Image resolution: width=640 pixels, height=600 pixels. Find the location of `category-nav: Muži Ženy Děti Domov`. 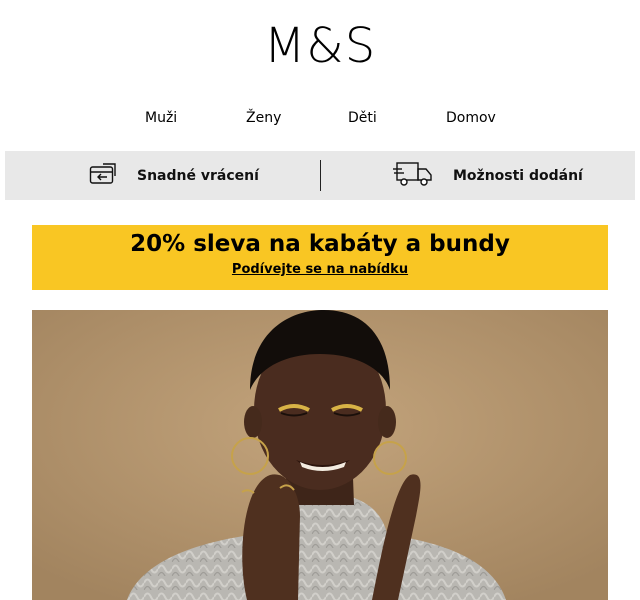

category-nav: Muži Ženy Děti Domov is located at coordinates (320, 118).